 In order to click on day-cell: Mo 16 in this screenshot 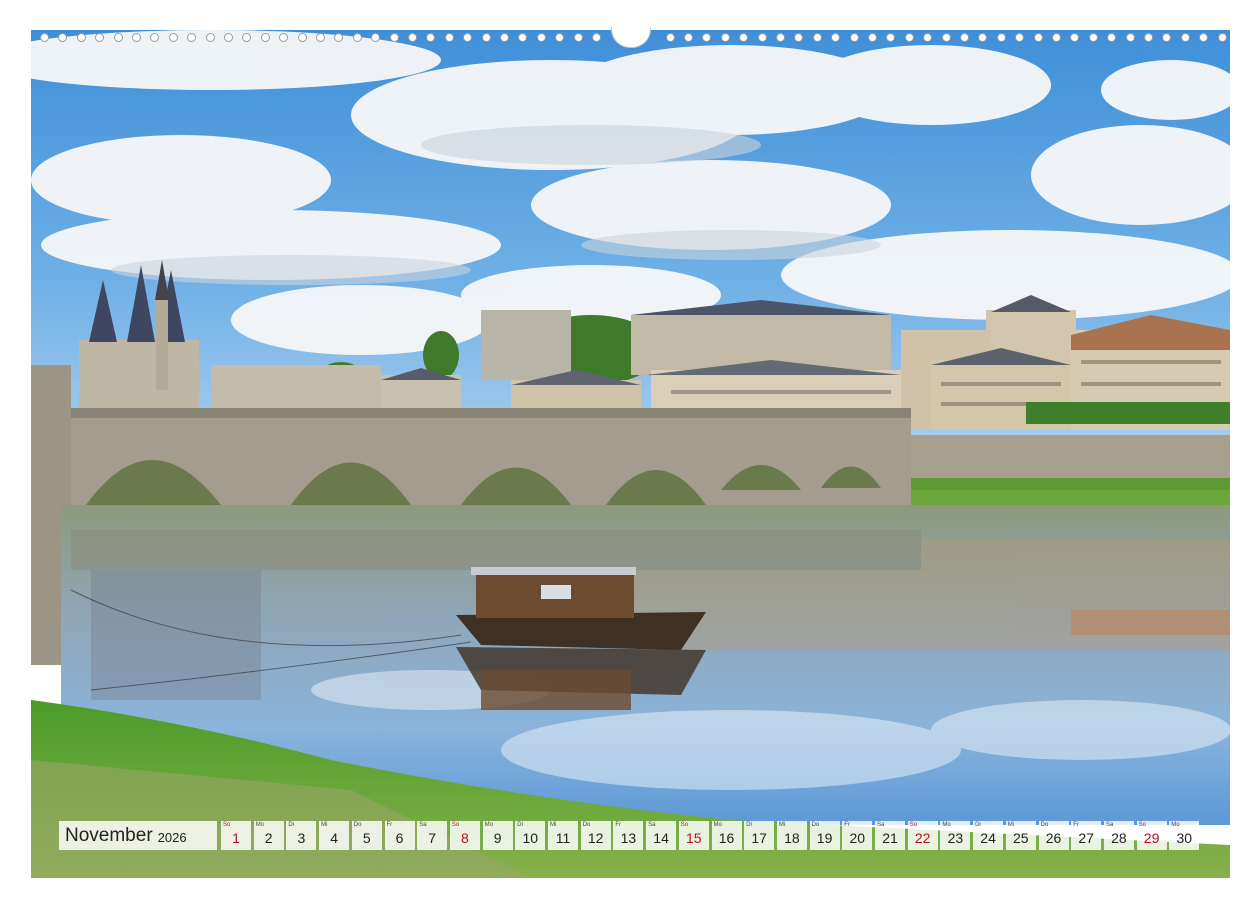, I will do `click(726, 835)`.